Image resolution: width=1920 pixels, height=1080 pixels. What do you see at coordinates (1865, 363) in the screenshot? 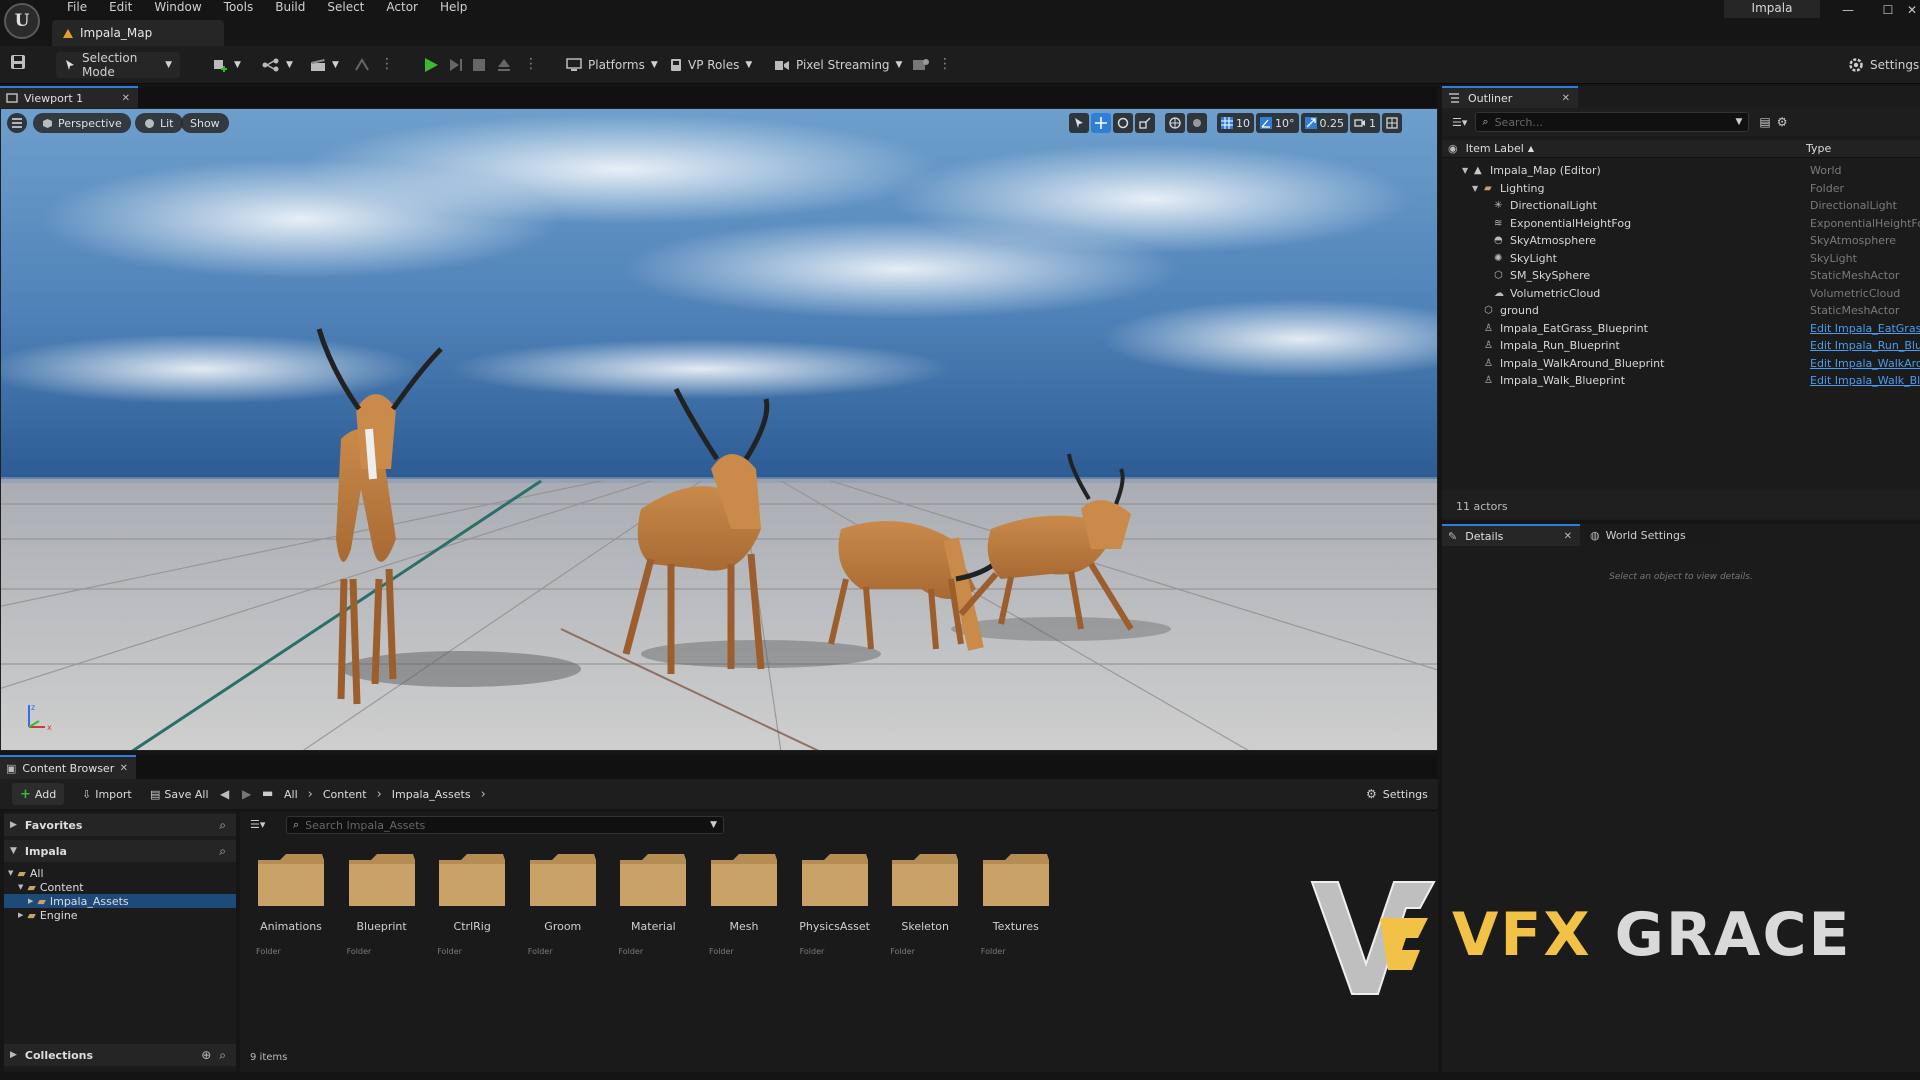
I see `edit-blueprint-link: Edit Impala_WalkArou` at bounding box center [1865, 363].